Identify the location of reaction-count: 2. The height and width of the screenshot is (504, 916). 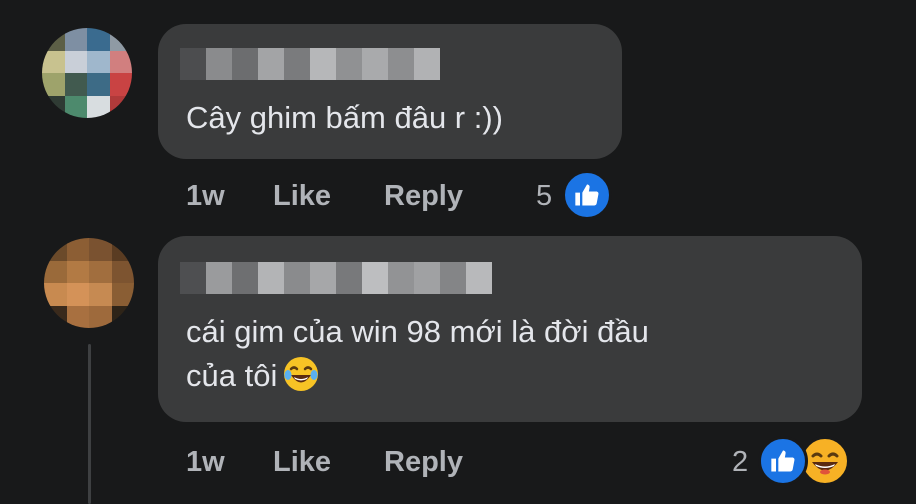
(740, 462).